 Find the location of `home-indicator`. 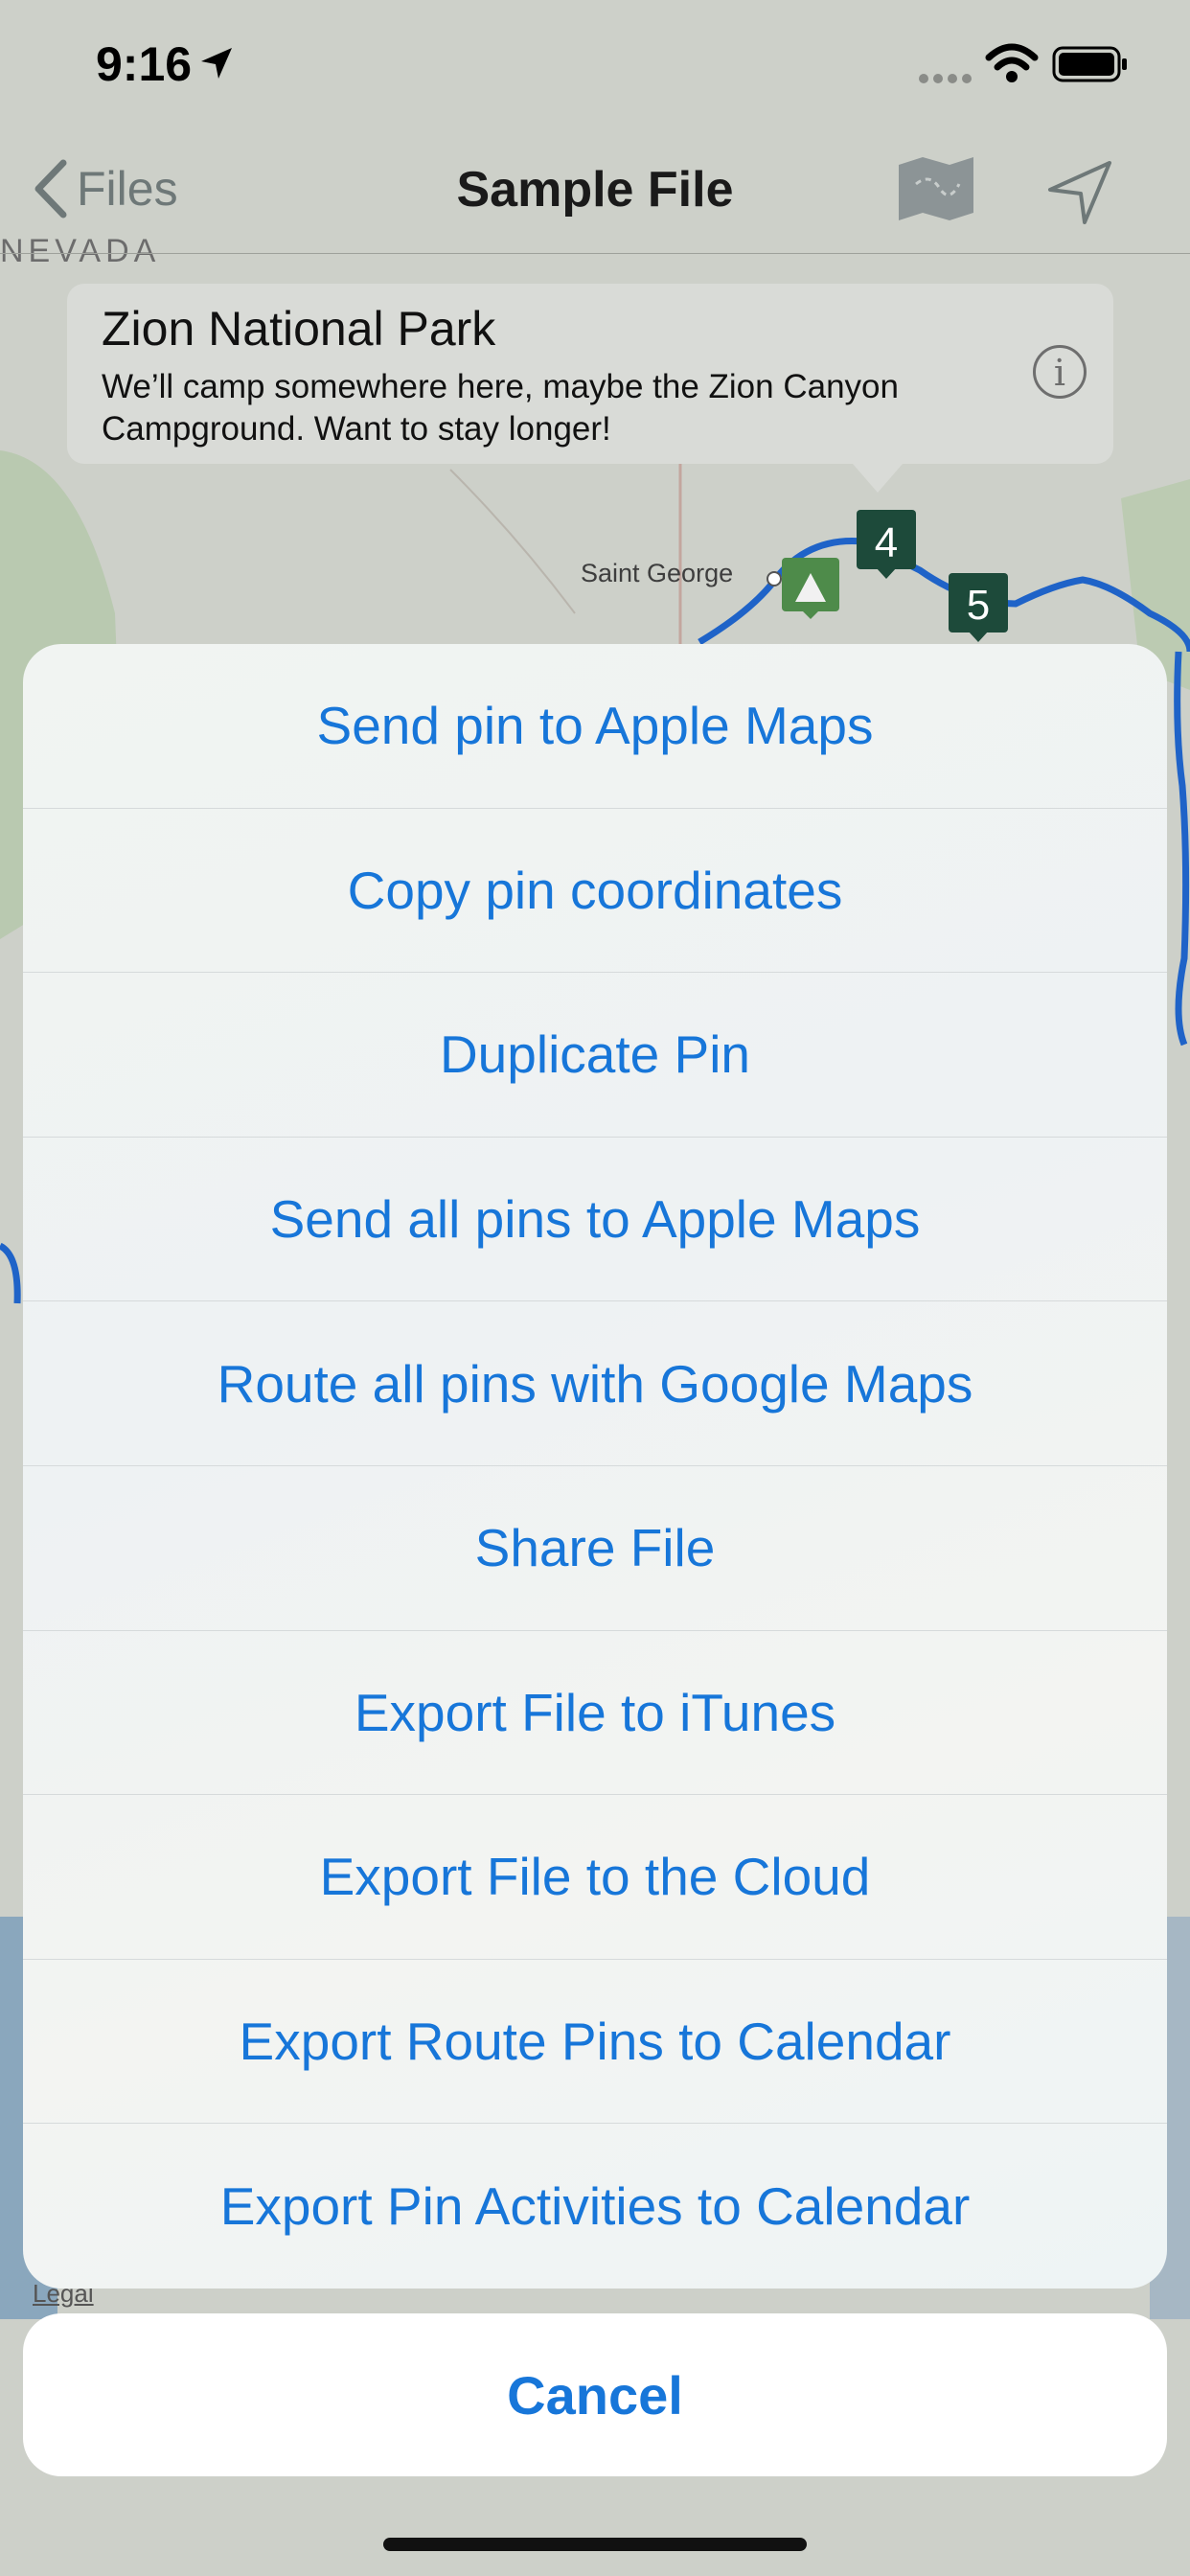

home-indicator is located at coordinates (595, 2544).